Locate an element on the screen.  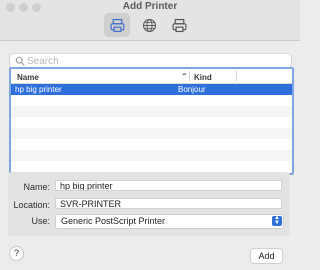
ip-printer-tab is located at coordinates (149, 25).